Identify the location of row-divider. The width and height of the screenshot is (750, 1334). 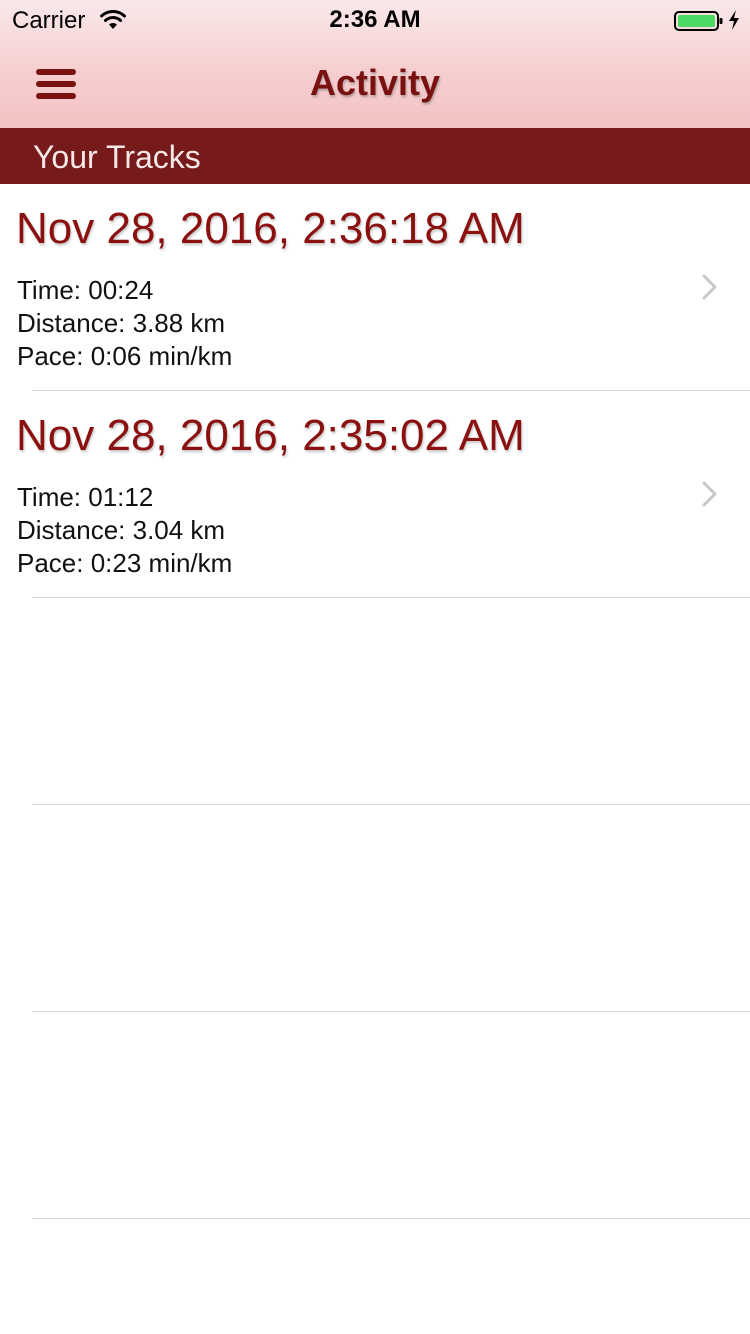
(391, 1218).